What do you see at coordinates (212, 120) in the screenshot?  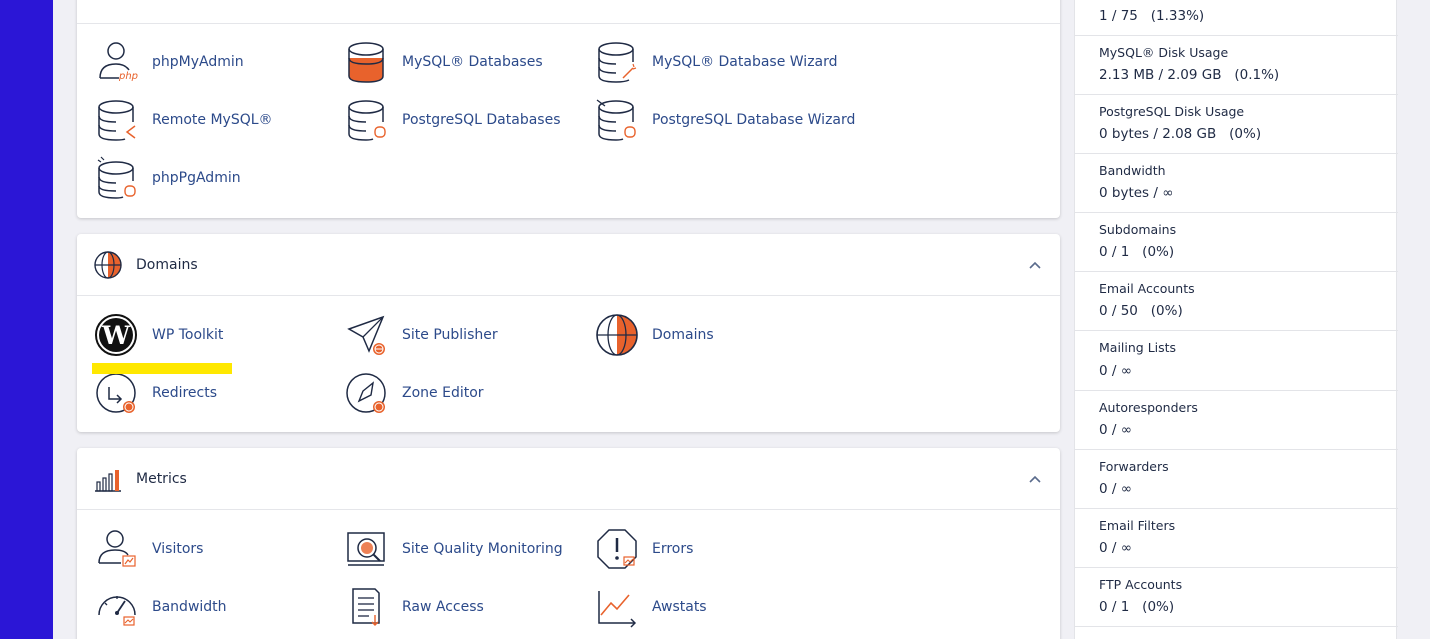 I see `remote-mysql-label: Remote MySQL®` at bounding box center [212, 120].